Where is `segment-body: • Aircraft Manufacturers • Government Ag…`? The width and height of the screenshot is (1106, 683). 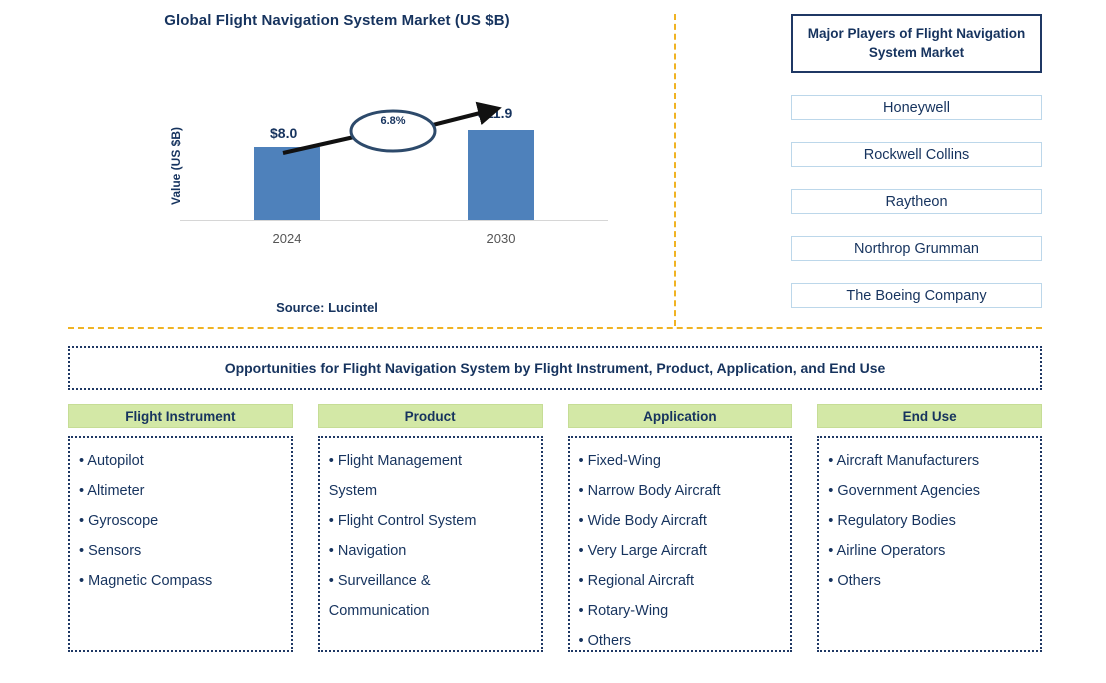 segment-body: • Aircraft Manufacturers • Government Ag… is located at coordinates (929, 544).